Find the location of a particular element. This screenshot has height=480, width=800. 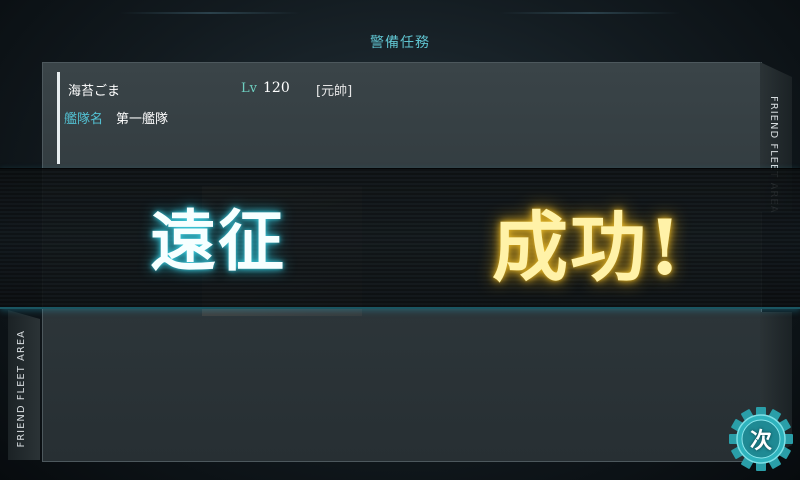

fleet-name-label: 艦隊名 is located at coordinates (84, 119).